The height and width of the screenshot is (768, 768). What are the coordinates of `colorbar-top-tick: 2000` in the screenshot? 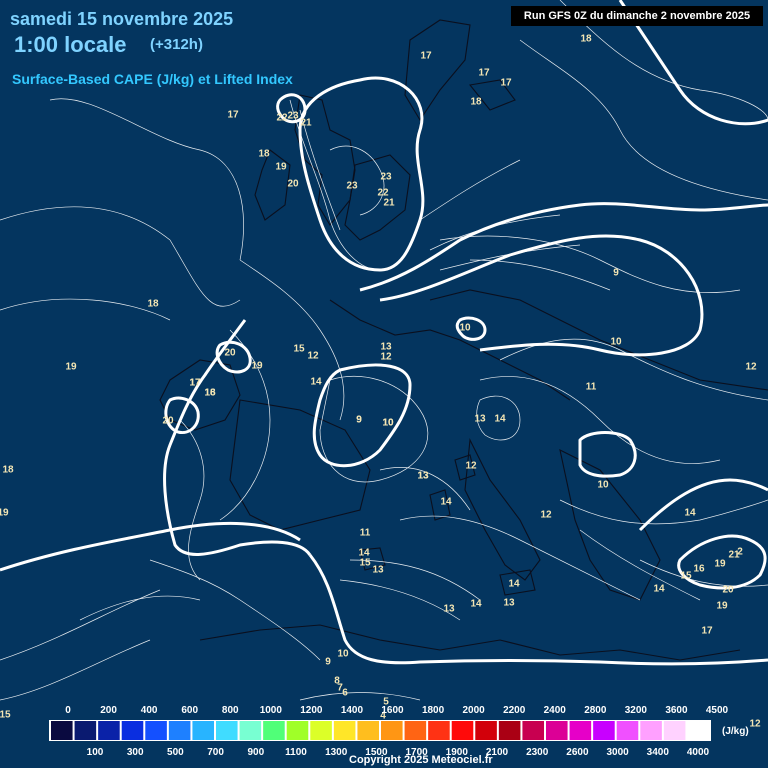 It's located at (474, 710).